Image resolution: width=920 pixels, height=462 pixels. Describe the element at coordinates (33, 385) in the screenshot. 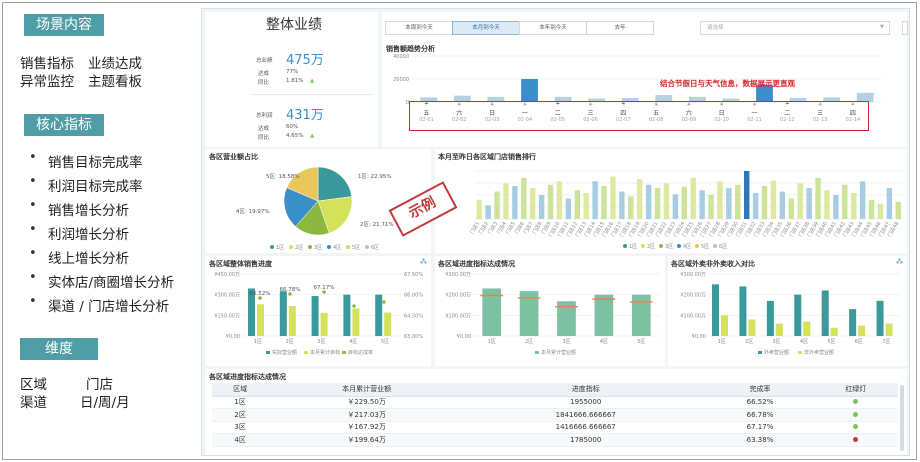

I see `dim-item: 区域` at that location.